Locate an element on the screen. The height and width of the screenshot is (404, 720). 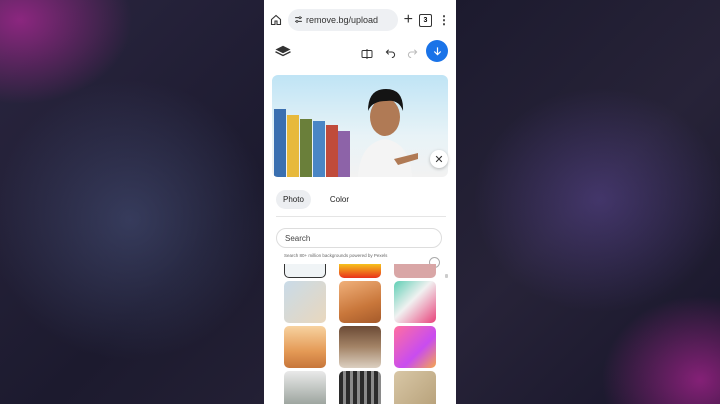
compare-icon is located at coordinates (367, 55).